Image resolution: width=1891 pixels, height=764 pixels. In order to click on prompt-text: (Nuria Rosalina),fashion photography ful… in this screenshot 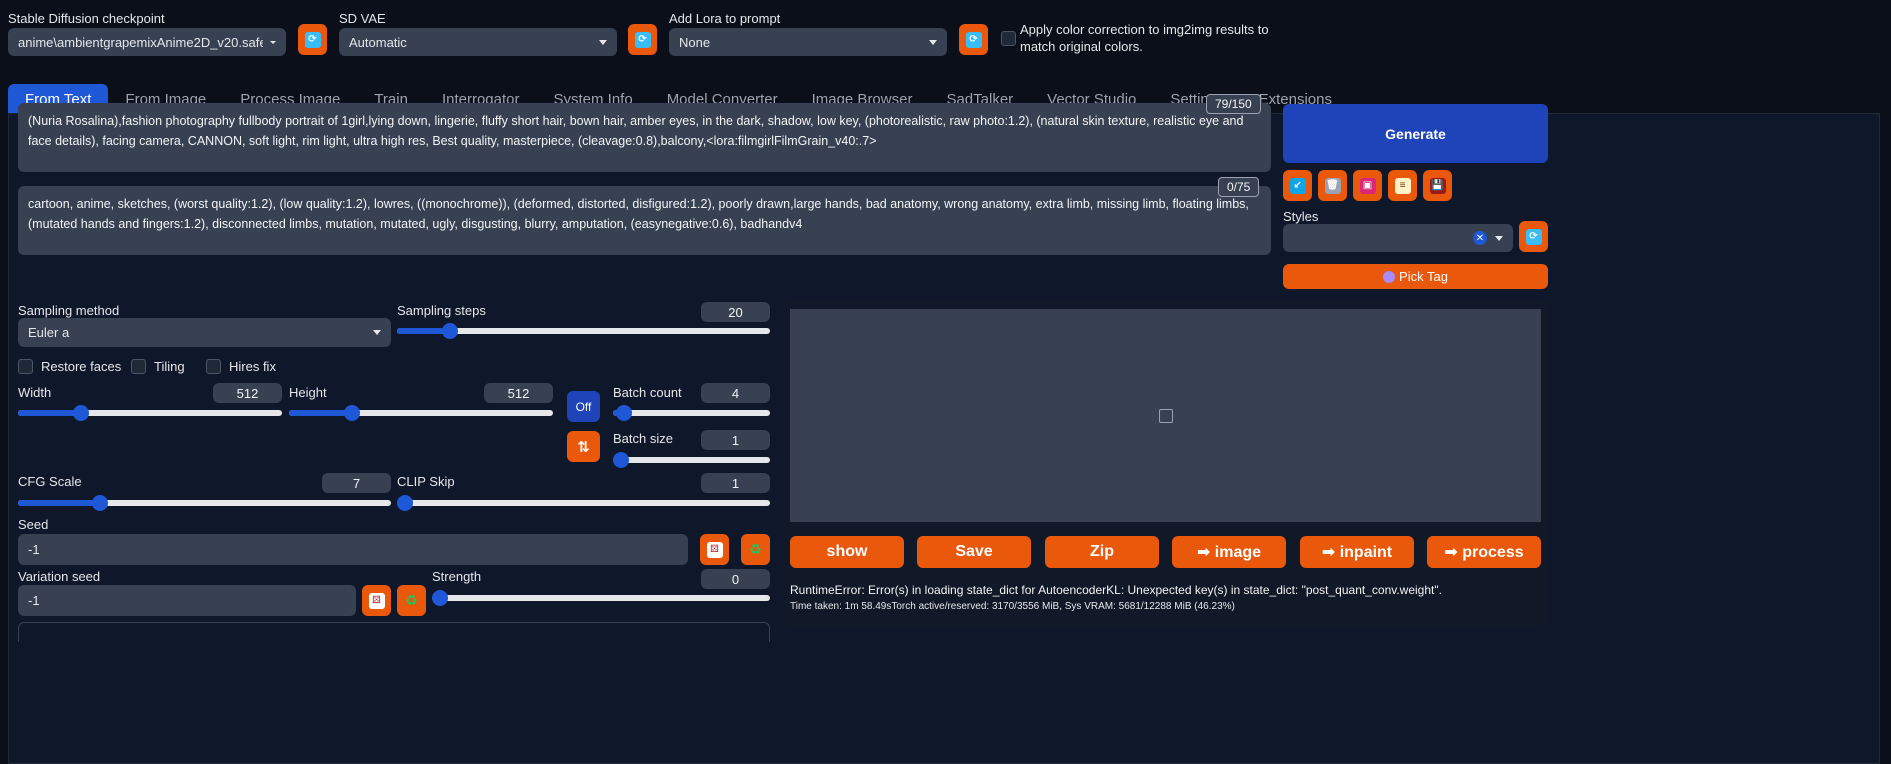, I will do `click(636, 131)`.